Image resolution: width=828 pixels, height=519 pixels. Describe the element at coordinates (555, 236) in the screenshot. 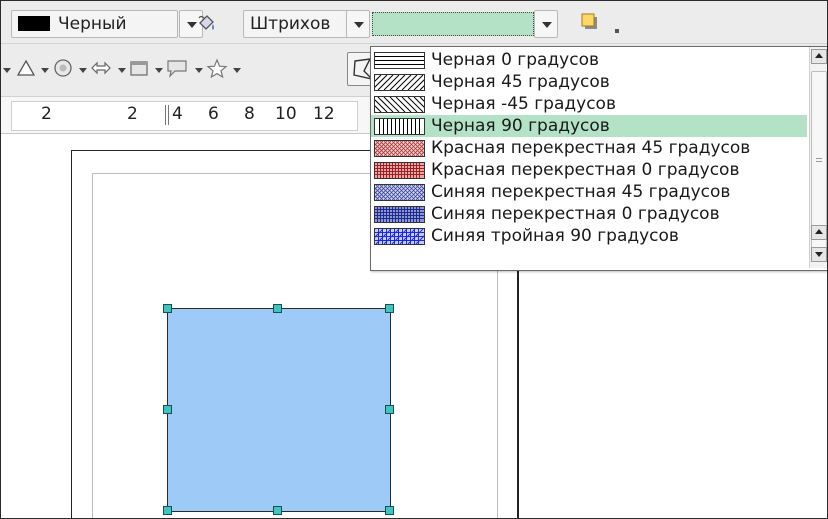

I see `hatch-option-label: Синяя тройная 90 градусов` at that location.